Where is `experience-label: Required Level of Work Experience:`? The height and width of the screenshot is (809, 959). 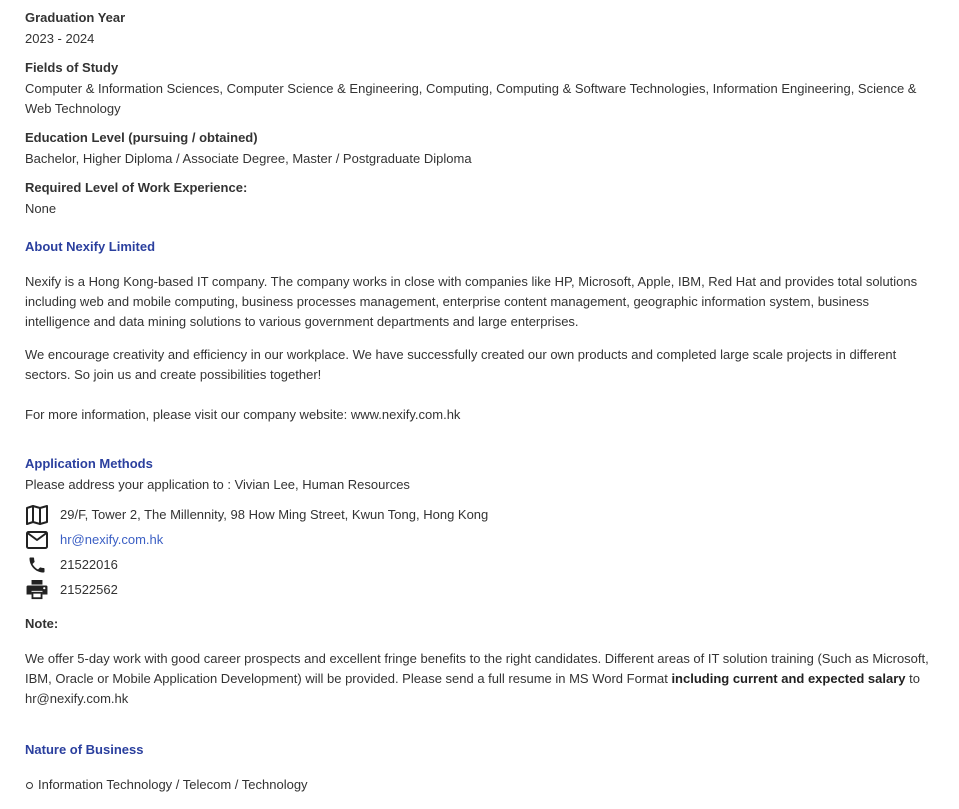 experience-label: Required Level of Work Experience: is located at coordinates (136, 187).